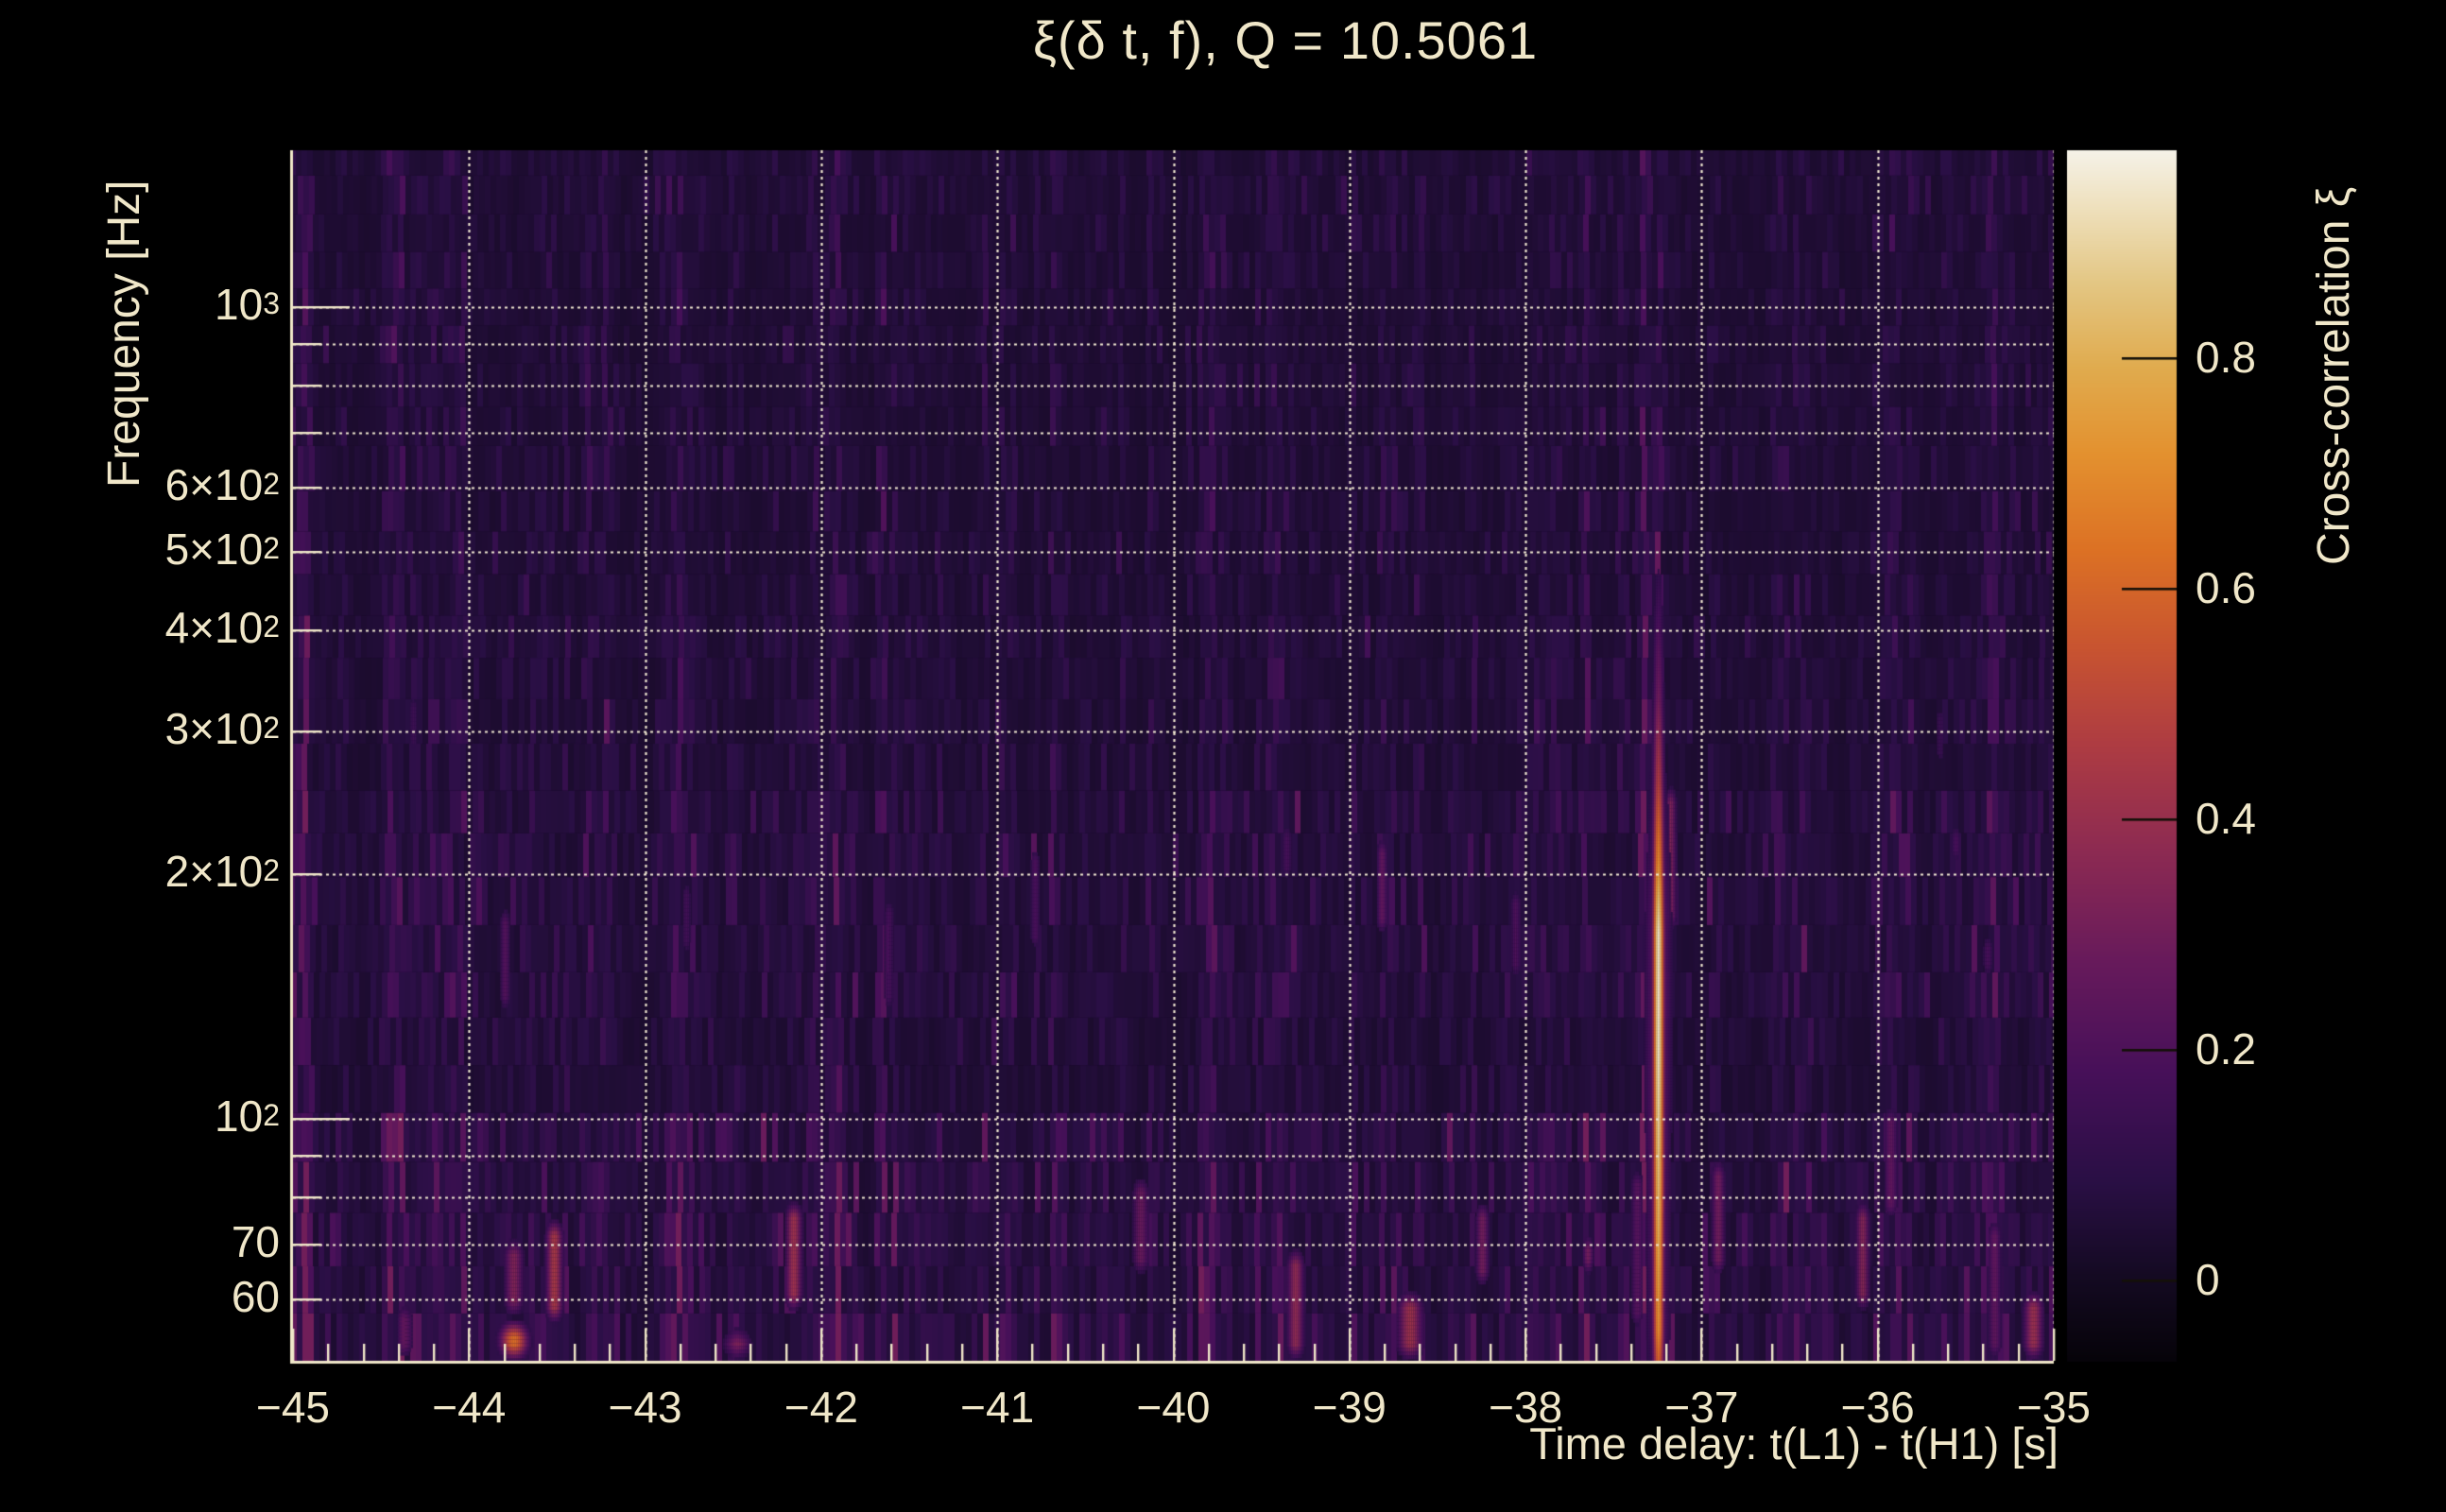 The width and height of the screenshot is (2446, 1512). I want to click on y-tick-label: 3×102, so click(222, 729).